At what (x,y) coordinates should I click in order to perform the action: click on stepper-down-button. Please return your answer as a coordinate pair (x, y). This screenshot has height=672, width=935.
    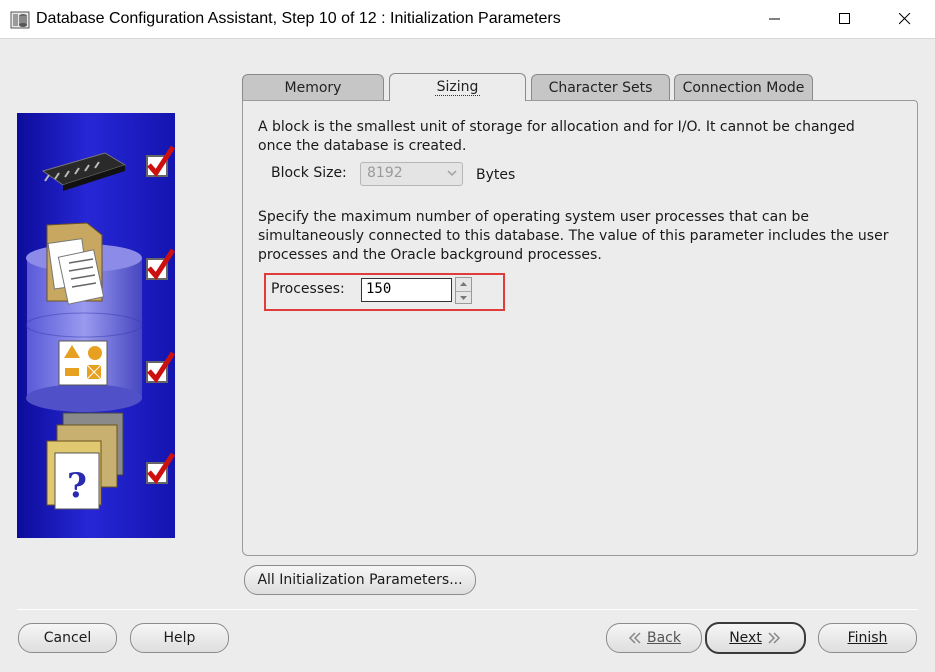
    Looking at the image, I should click on (463, 297).